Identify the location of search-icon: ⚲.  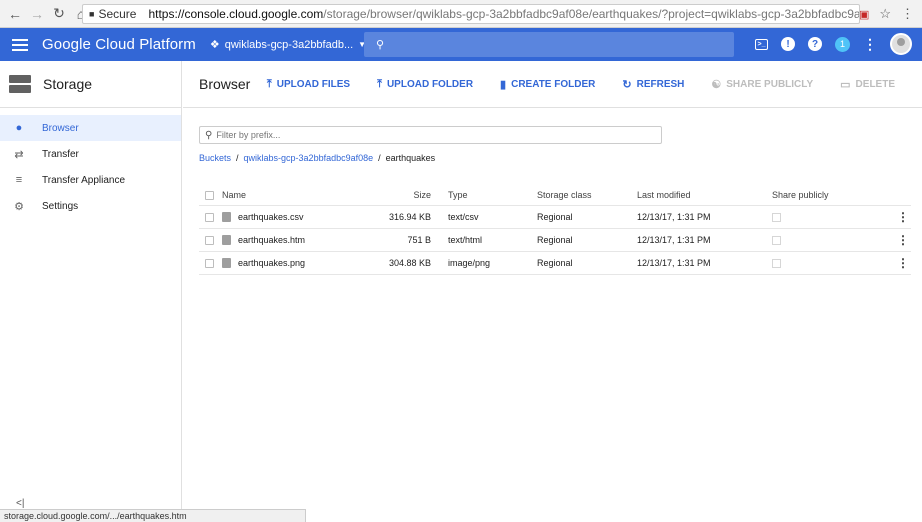
(380, 45).